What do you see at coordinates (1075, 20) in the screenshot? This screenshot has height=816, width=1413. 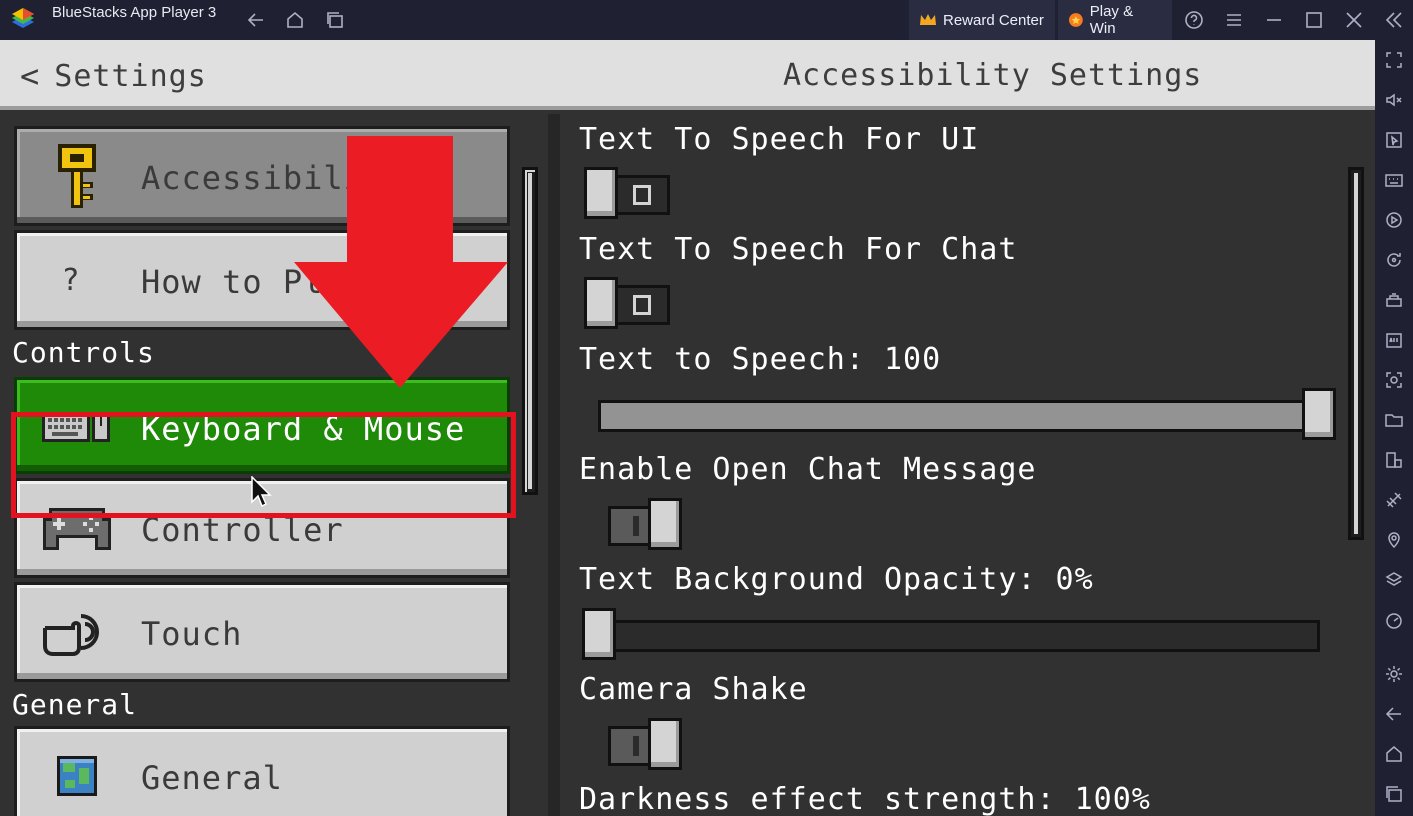 I see `play-win-icon` at bounding box center [1075, 20].